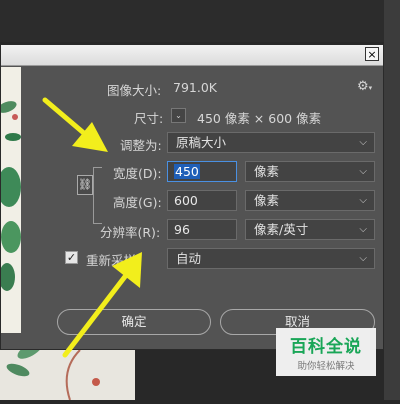 Image resolution: width=400 pixels, height=404 pixels. Describe the element at coordinates (102, 305) in the screenshot. I see `arrow-to-resolution` at that location.